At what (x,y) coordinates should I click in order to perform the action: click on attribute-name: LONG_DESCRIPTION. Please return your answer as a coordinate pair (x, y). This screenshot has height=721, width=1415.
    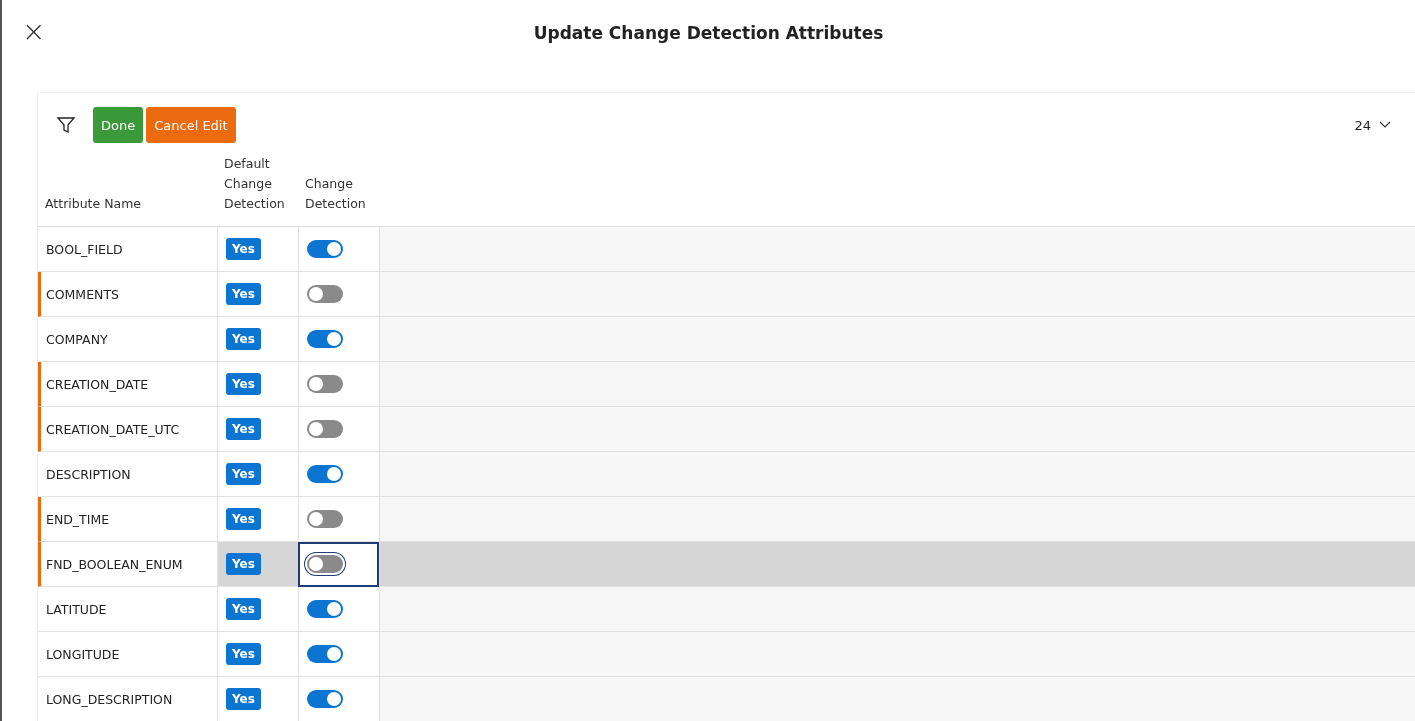
    Looking at the image, I should click on (109, 699).